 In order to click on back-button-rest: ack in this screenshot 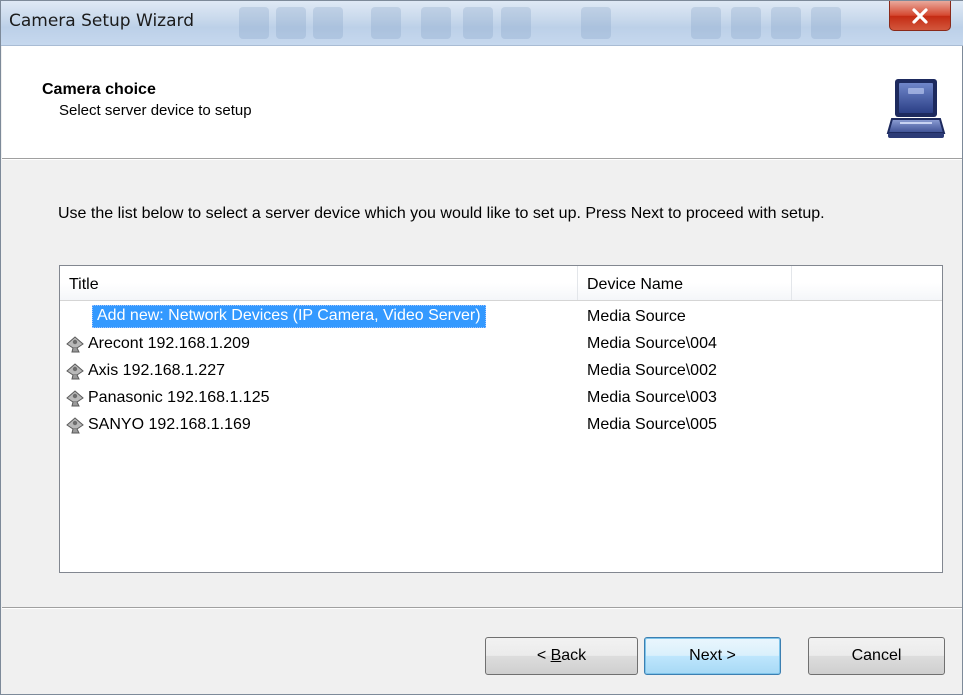, I will do `click(574, 655)`.